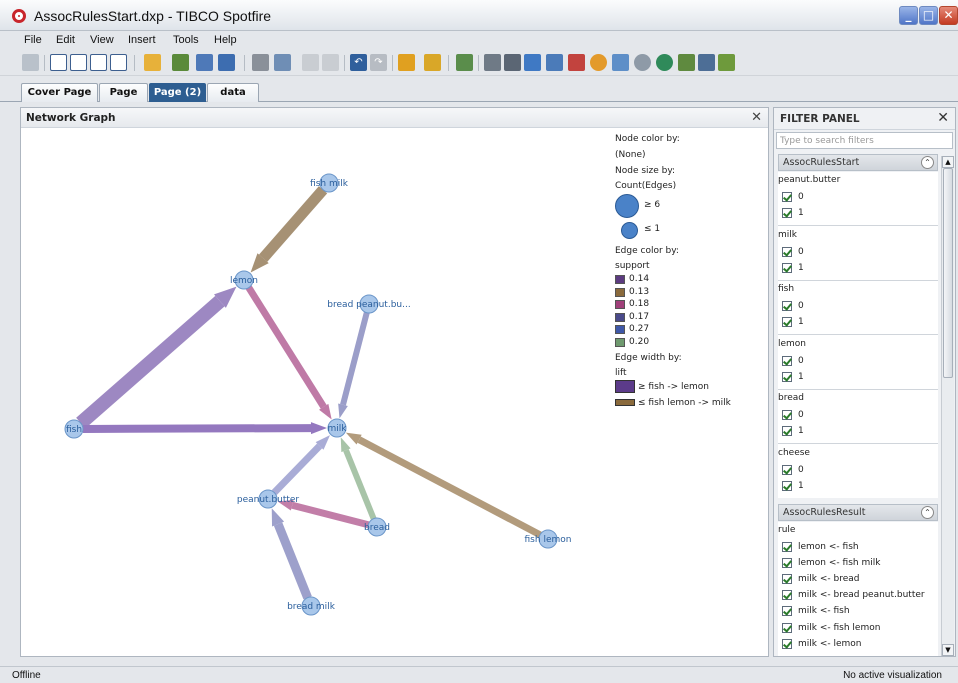  What do you see at coordinates (948, 273) in the screenshot?
I see `scroll-thumb` at bounding box center [948, 273].